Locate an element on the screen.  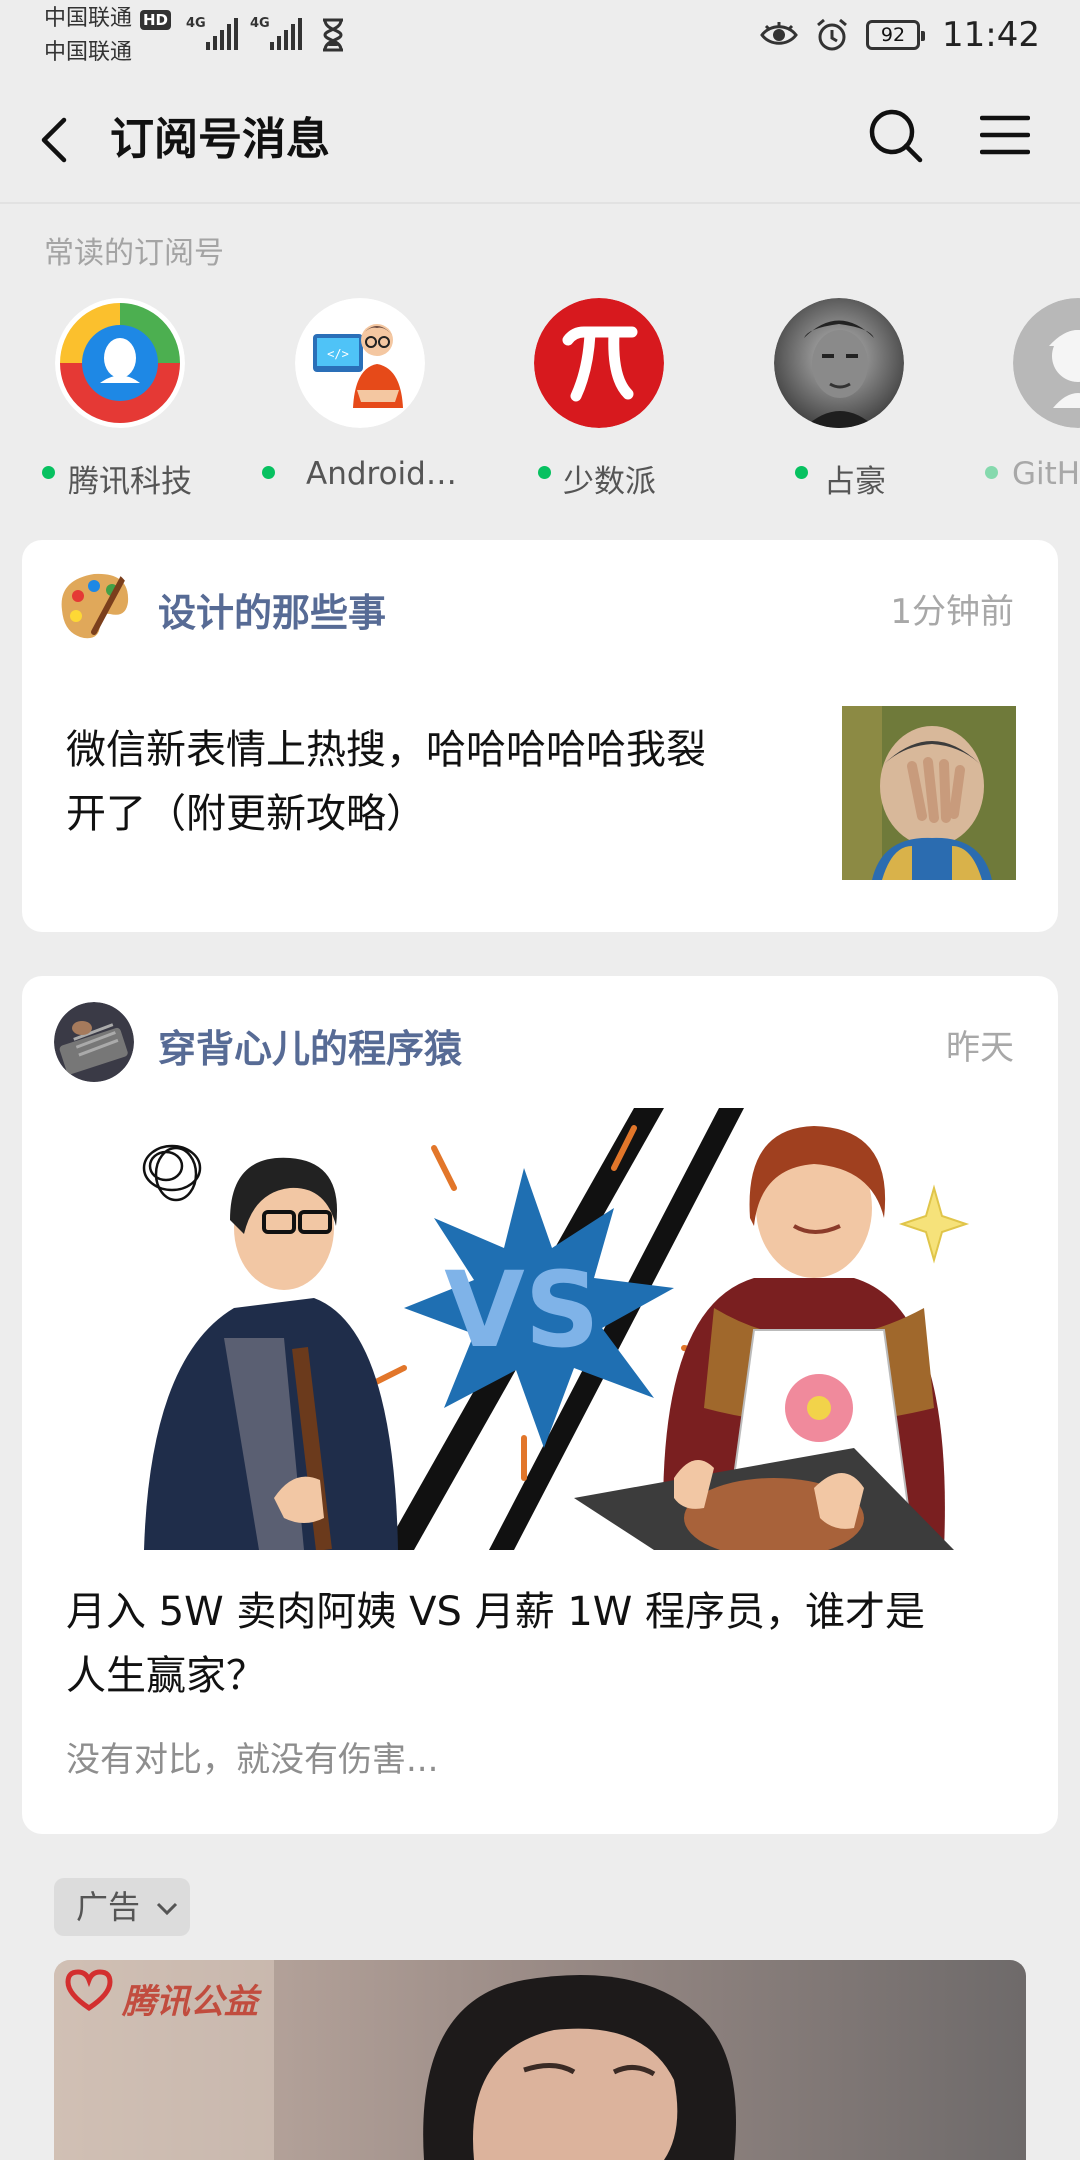
account-name: 腾讯科技 is located at coordinates (130, 478).